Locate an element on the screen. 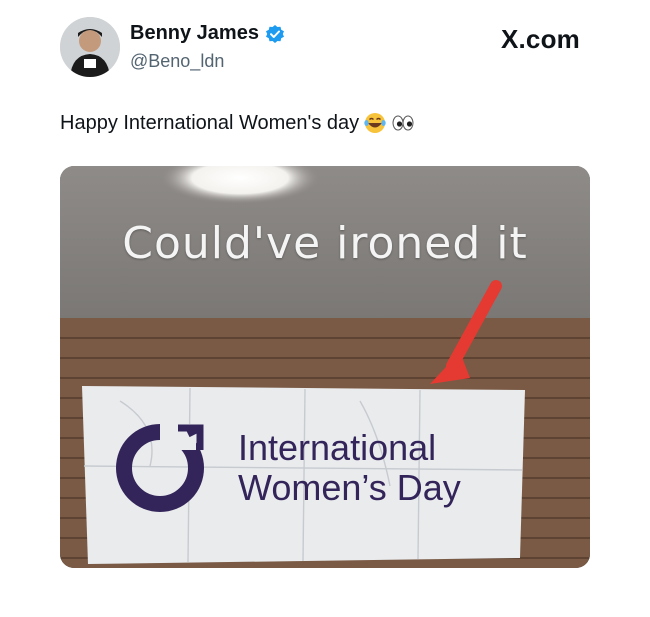 This screenshot has height=617, width=650. post-text-row: Happy International Women's day is located at coordinates (237, 123).